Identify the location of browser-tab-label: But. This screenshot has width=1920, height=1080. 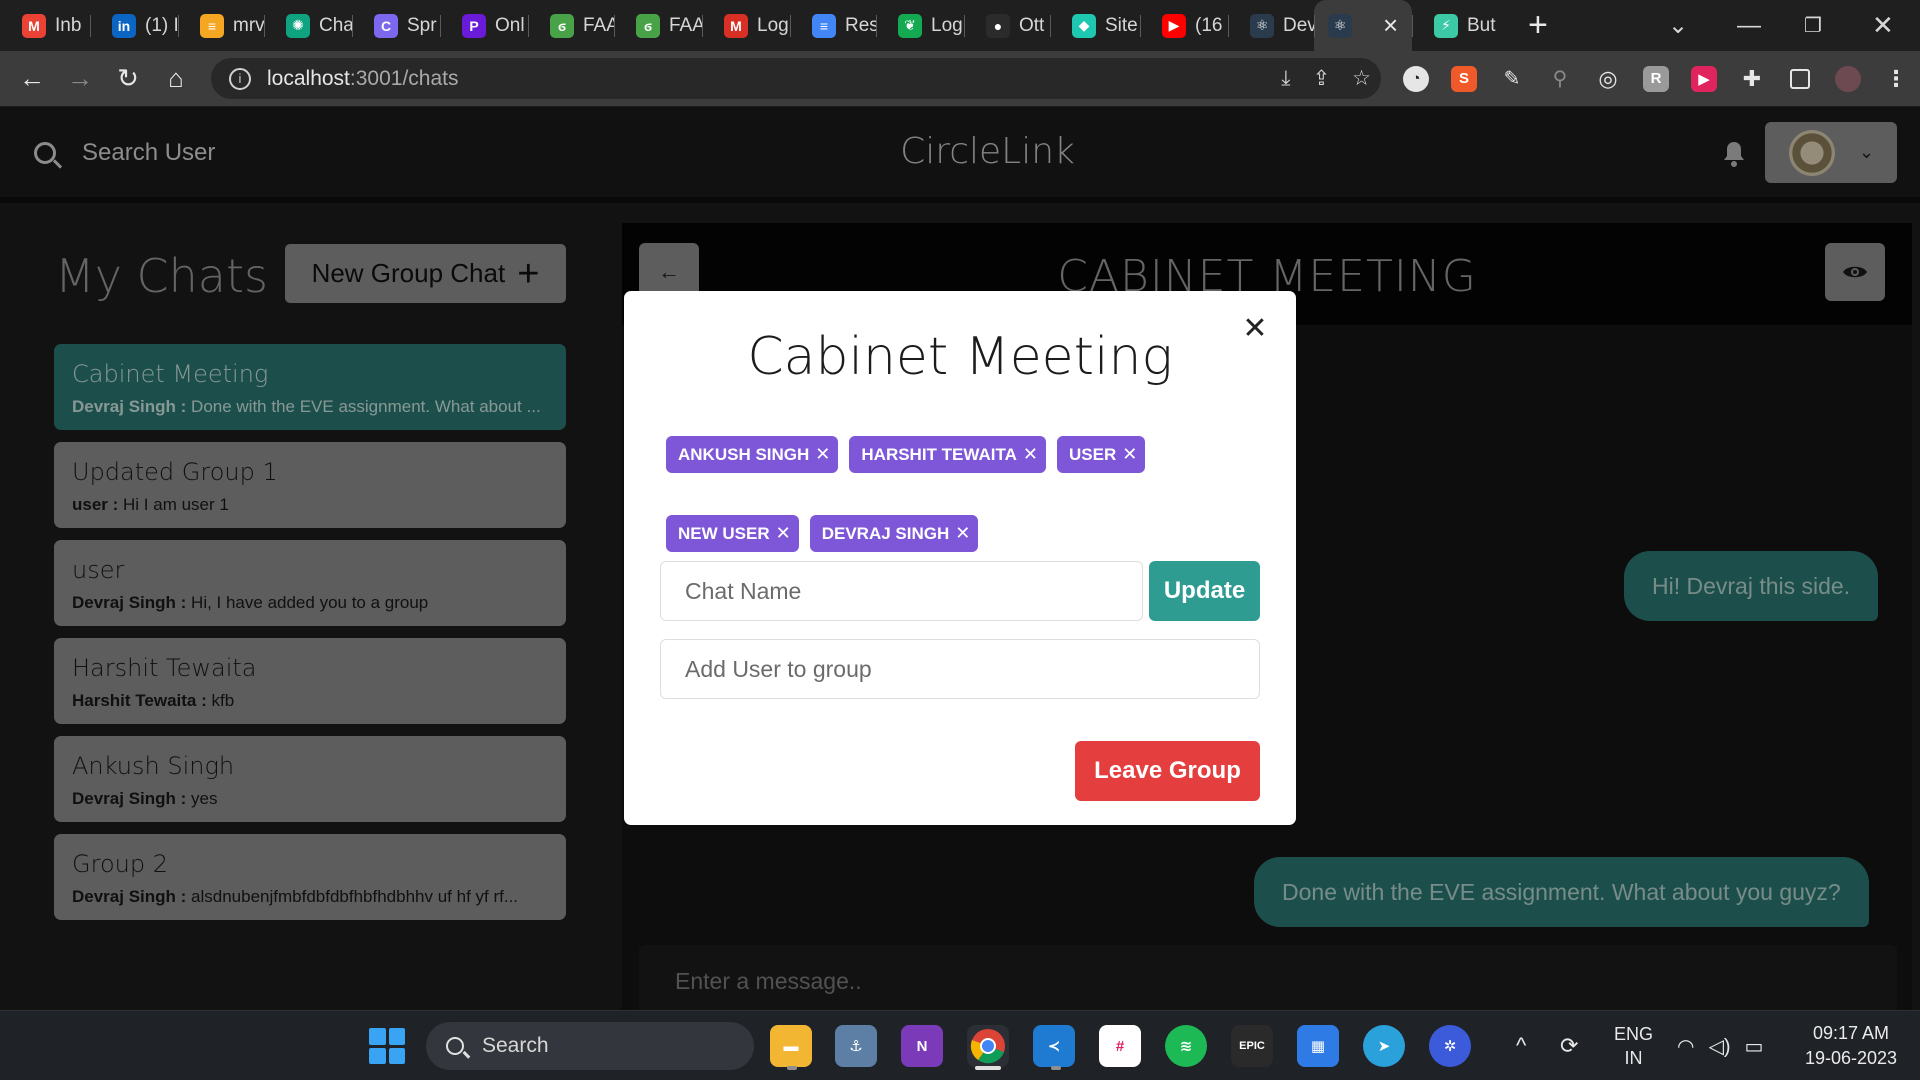
(1481, 25).